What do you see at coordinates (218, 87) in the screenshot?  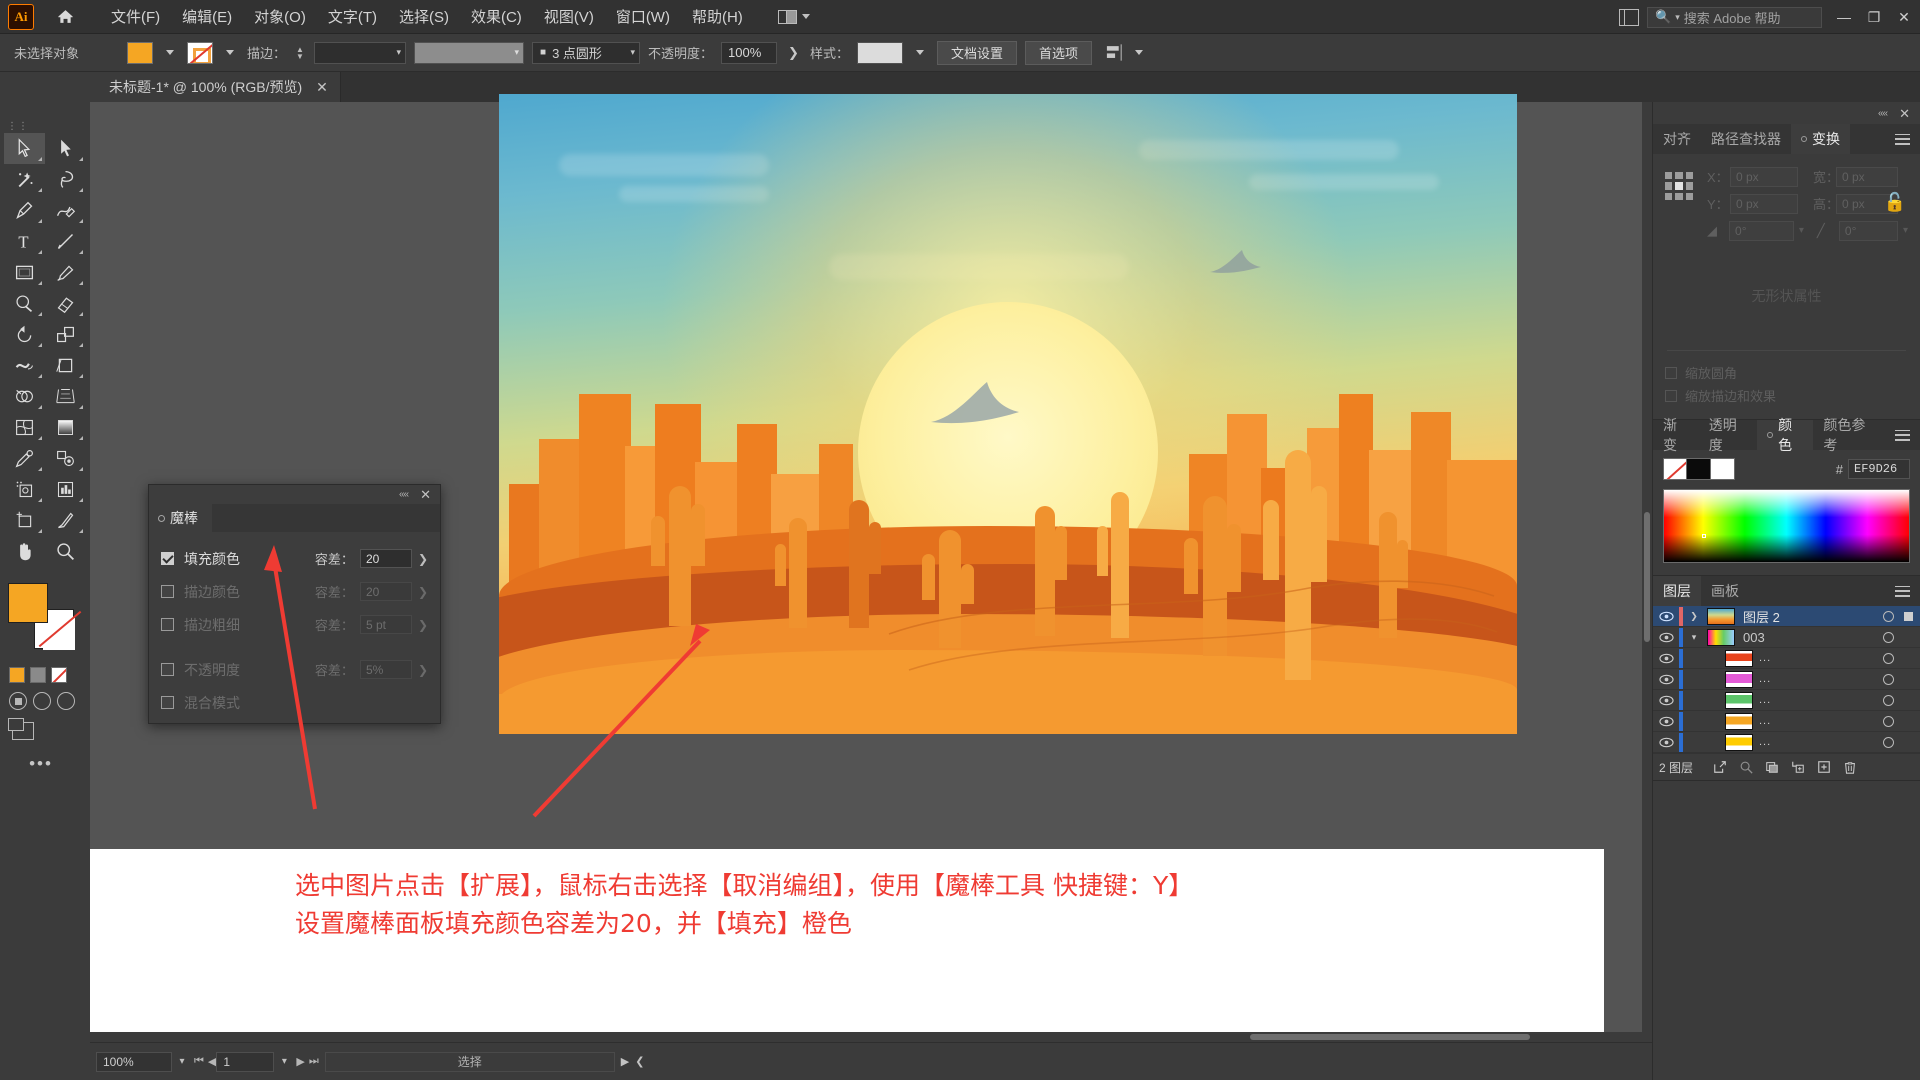 I see `document-tab: 未标题-1* @ 100% (RGB/预览) ✕` at bounding box center [218, 87].